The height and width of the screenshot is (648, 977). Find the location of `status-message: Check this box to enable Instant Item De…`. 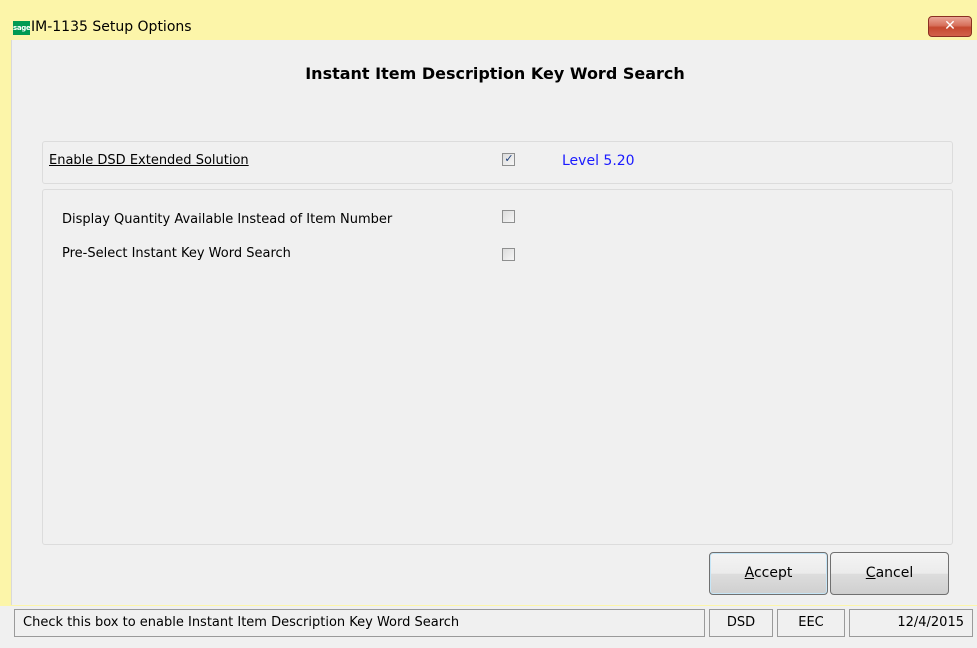

status-message: Check this box to enable Instant Item De… is located at coordinates (359, 623).